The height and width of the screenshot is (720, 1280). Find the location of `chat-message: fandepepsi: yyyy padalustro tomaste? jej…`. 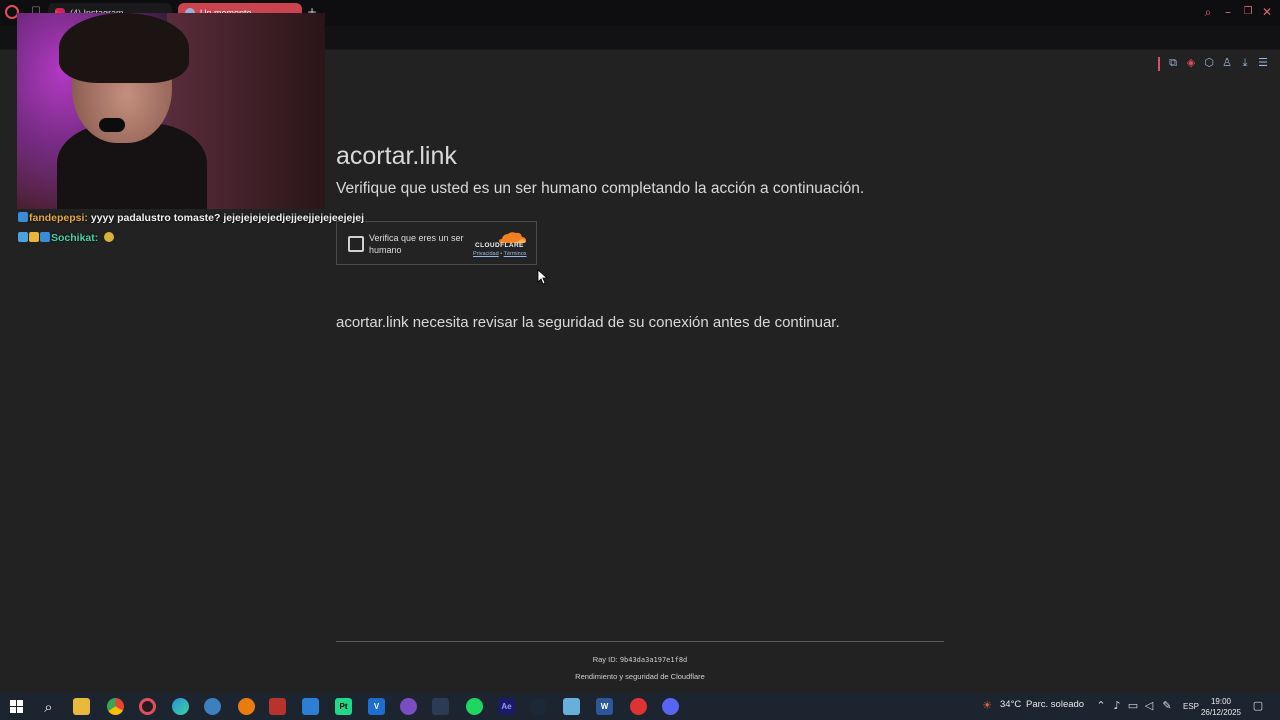

chat-message: fandepepsi: yyyy padalustro tomaste? jej… is located at coordinates (208, 221).